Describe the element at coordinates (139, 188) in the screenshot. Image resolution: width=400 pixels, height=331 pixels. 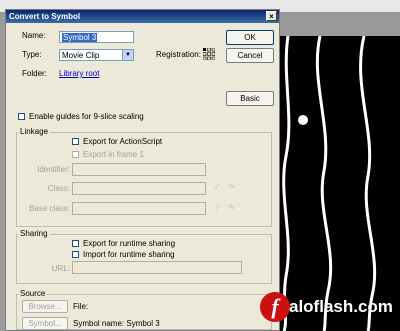
I see `class-input` at that location.